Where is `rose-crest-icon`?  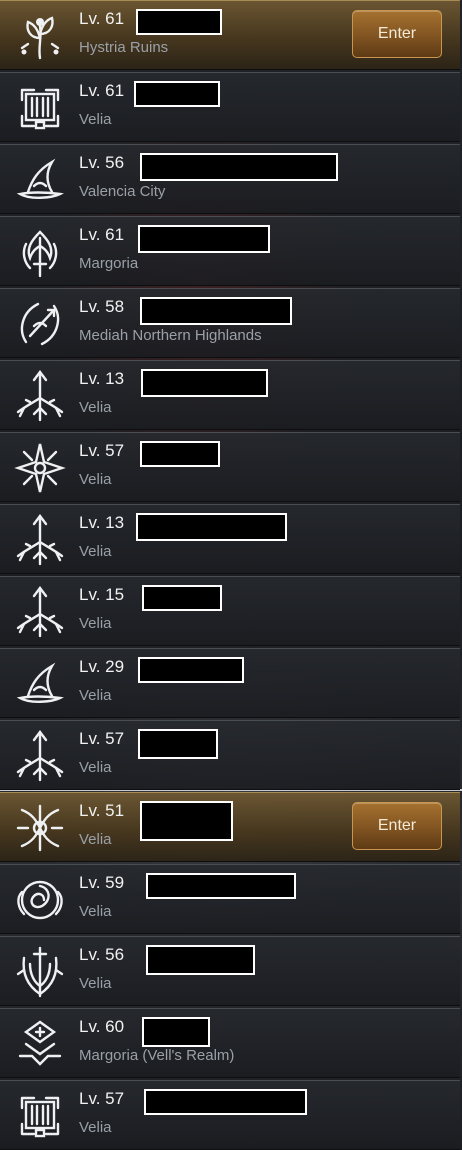
rose-crest-icon is located at coordinates (40, 900).